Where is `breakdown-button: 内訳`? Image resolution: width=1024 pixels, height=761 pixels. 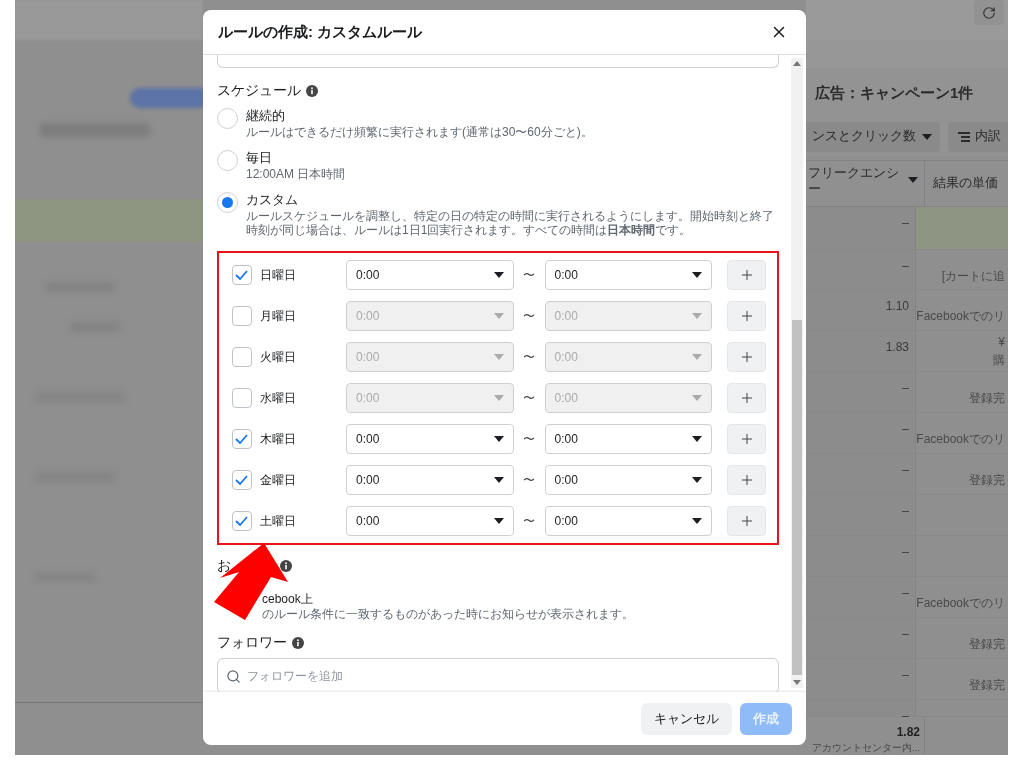
breakdown-button: 内訳 is located at coordinates (978, 136).